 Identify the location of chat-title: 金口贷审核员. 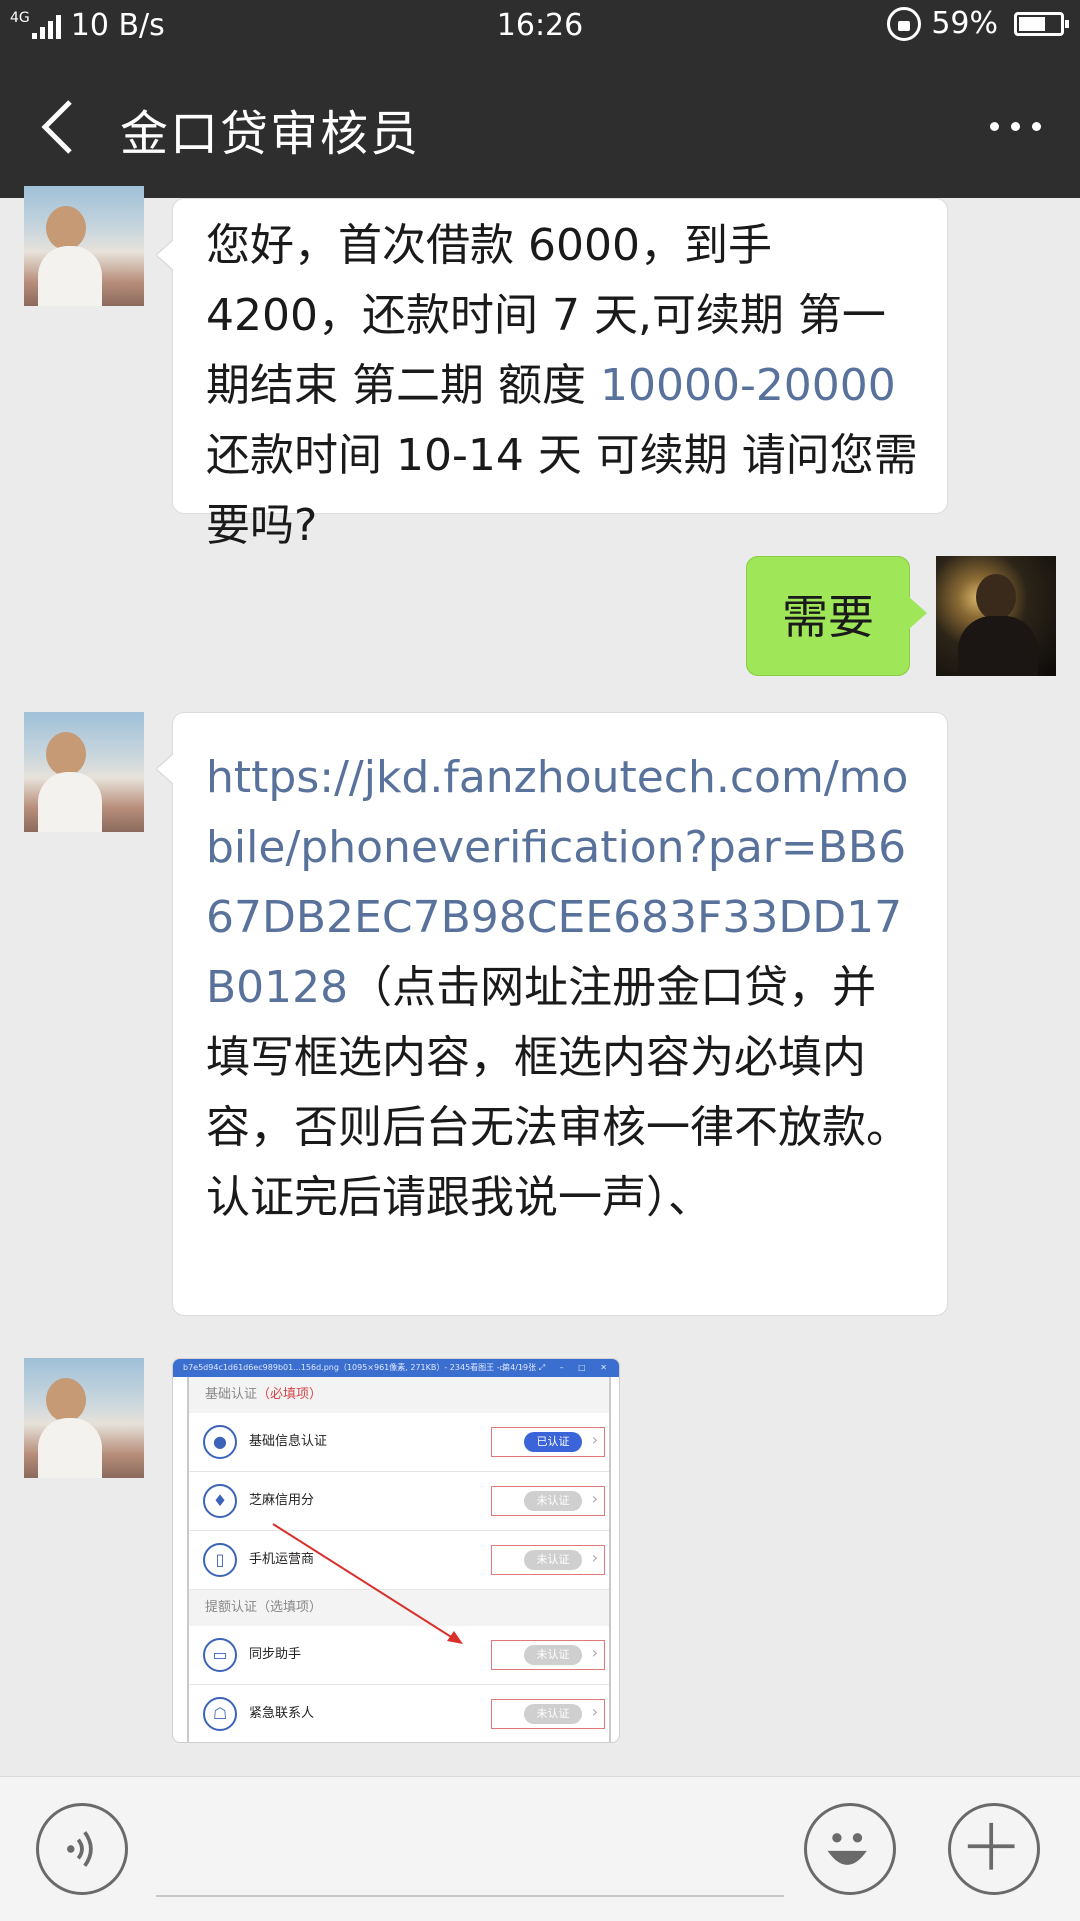
(270, 134).